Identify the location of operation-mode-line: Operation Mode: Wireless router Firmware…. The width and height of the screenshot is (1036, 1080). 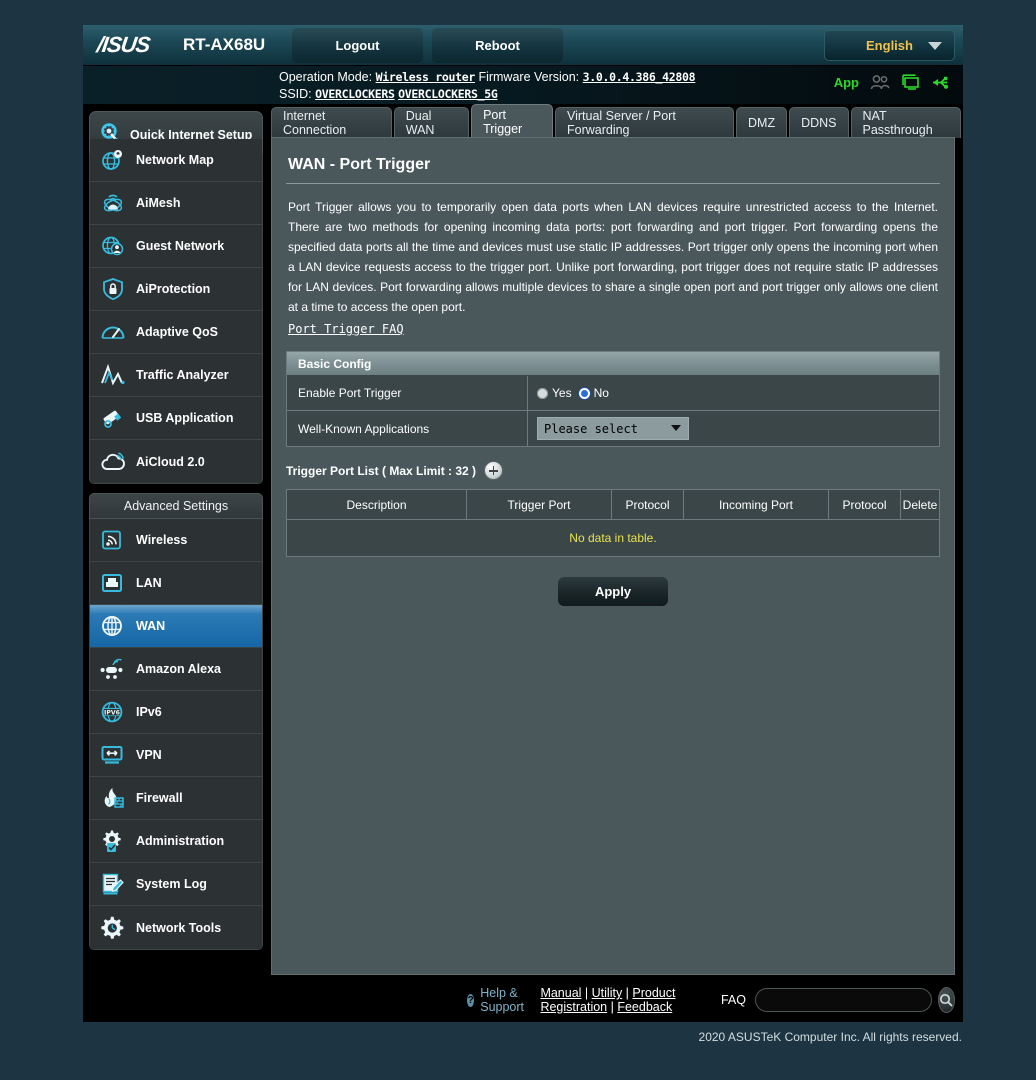
(487, 77).